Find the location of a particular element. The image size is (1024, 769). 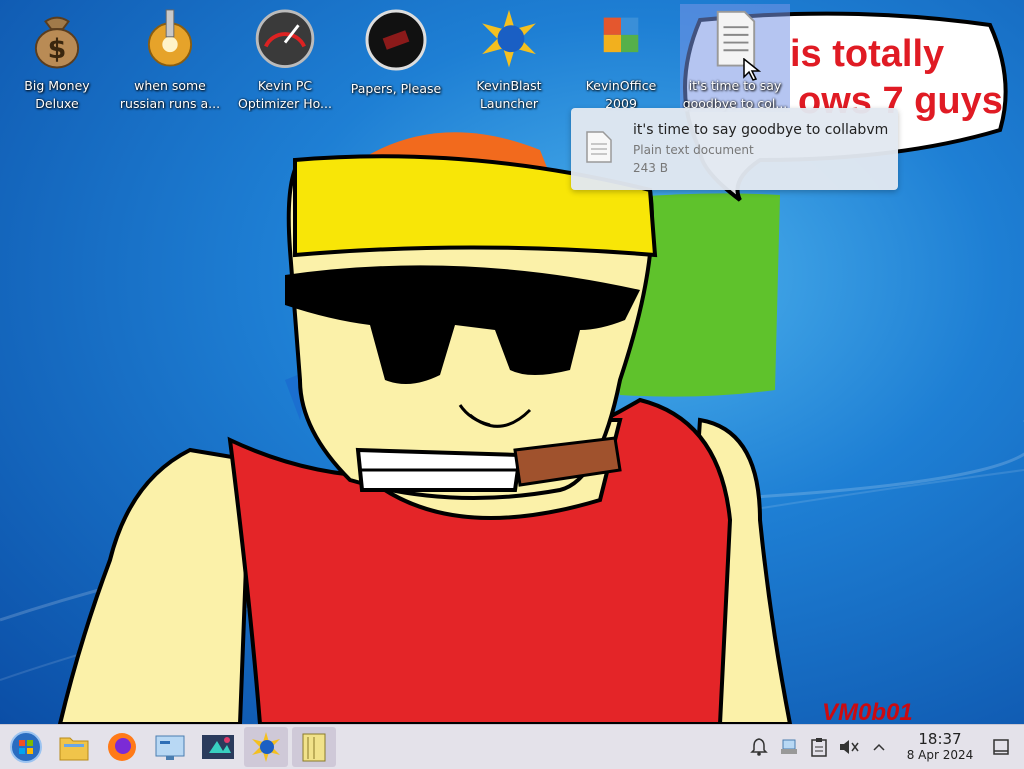

papers-please-icon is located at coordinates (396, 40).